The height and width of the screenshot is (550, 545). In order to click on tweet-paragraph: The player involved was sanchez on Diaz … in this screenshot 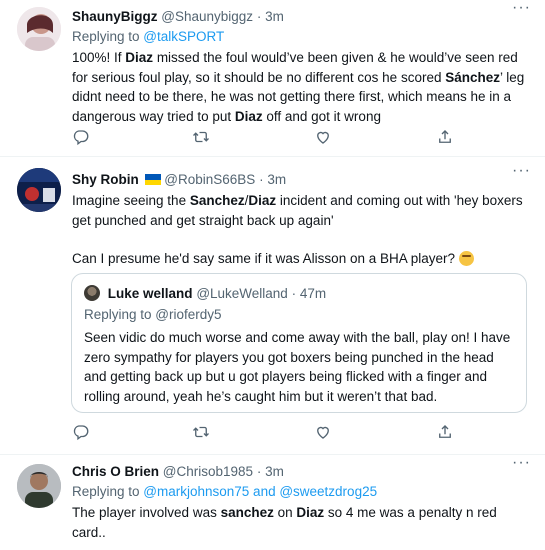, I will do `click(284, 522)`.